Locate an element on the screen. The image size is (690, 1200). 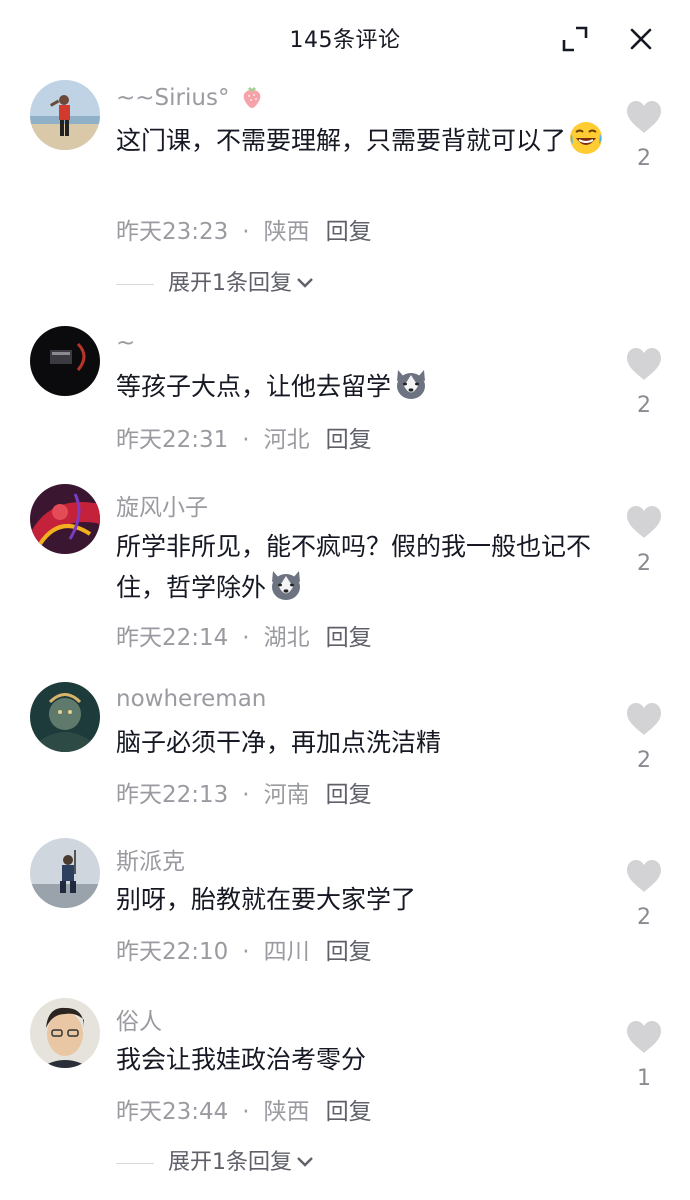
username-text: ~ is located at coordinates (125, 343).